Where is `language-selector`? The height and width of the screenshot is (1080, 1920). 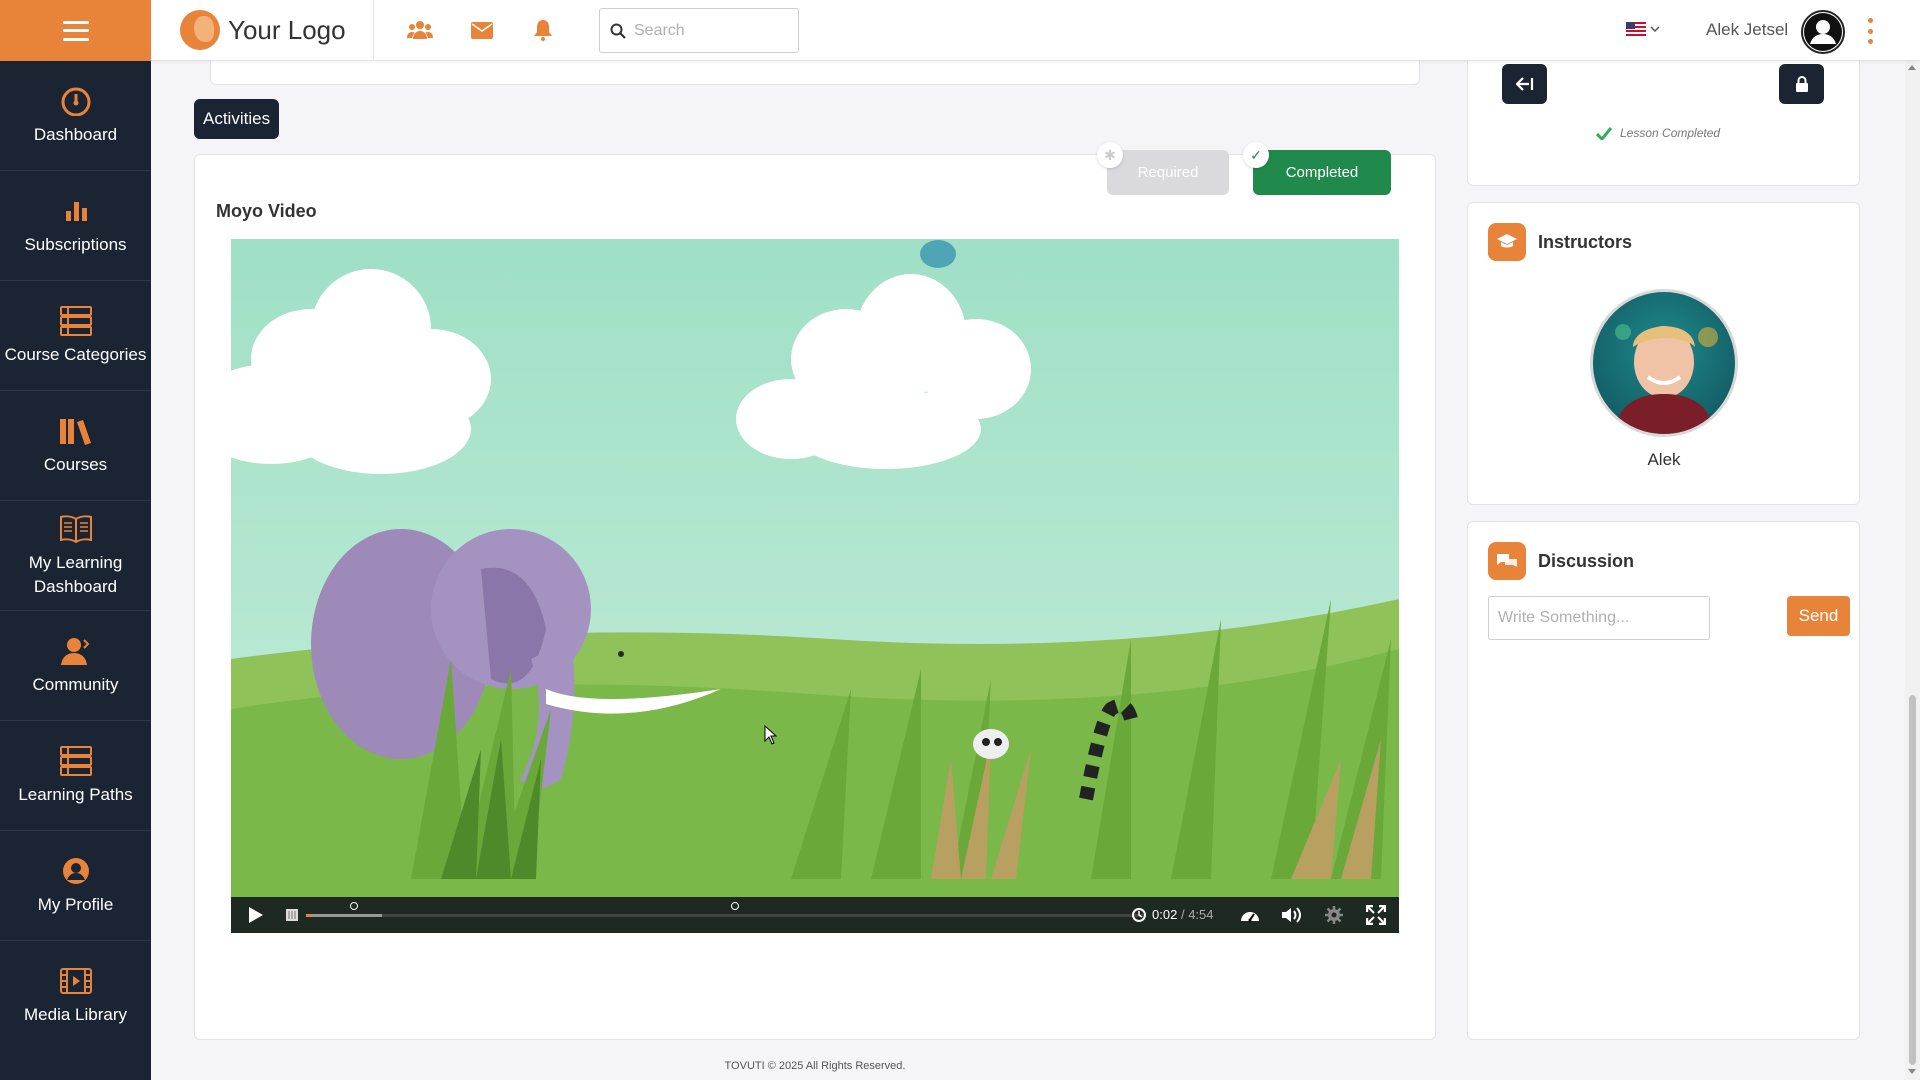
language-selector is located at coordinates (1643, 29).